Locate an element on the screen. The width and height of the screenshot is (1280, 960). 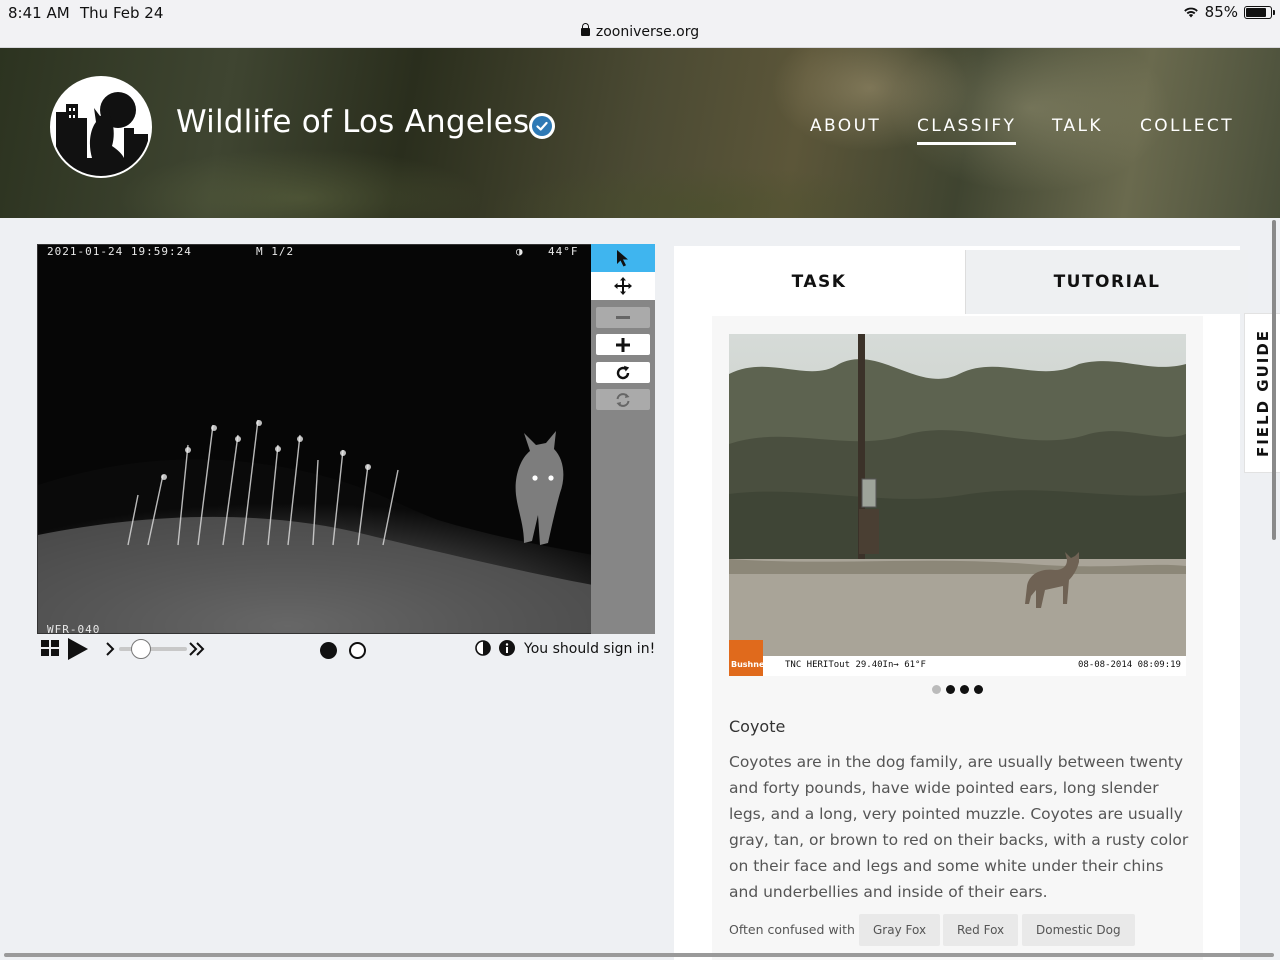
coyote-example-photo is located at coordinates (957, 505).